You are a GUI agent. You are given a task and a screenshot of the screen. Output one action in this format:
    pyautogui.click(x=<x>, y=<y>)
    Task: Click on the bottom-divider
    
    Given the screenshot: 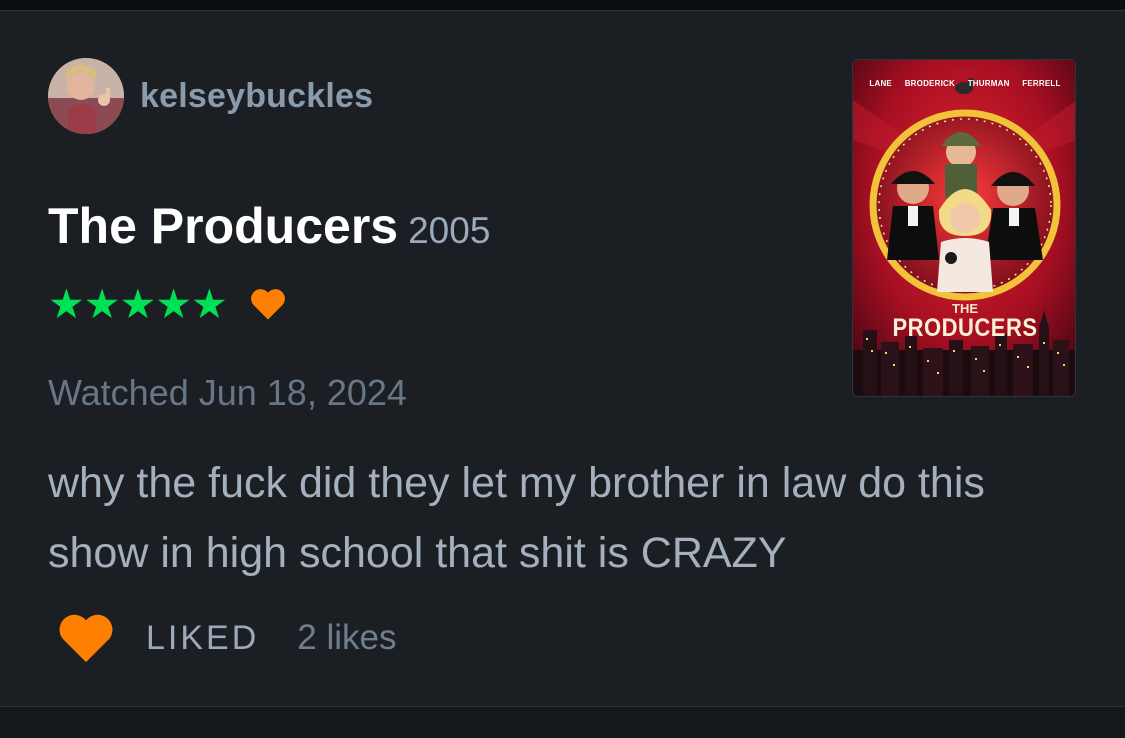 What is the action you would take?
    pyautogui.click(x=562, y=706)
    